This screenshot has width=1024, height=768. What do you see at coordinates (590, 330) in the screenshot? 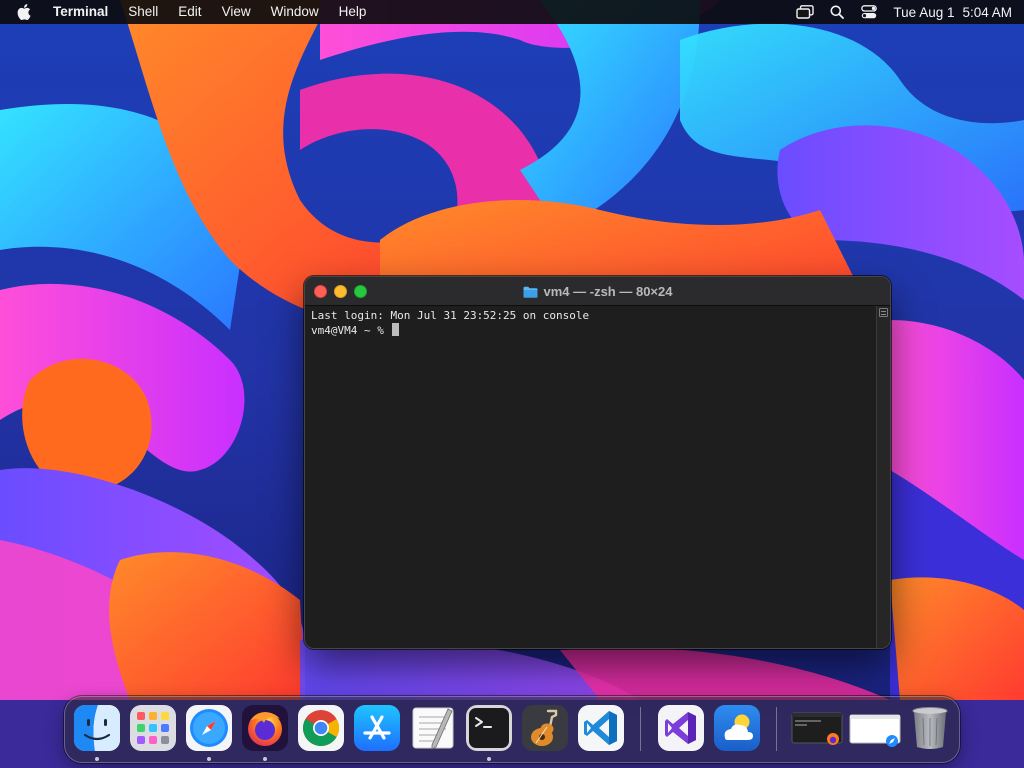
I see `terminal-prompt-line: vm4@VM4 ~ %` at bounding box center [590, 330].